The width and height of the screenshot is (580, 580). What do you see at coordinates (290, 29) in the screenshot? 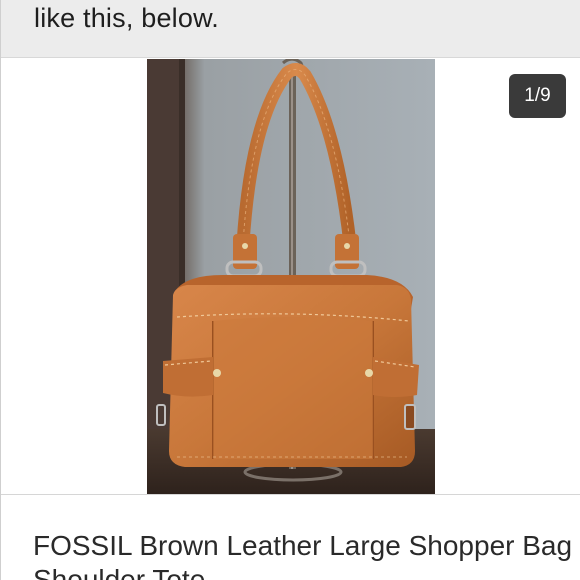
I see `description-snippet-bar: like this, below.` at bounding box center [290, 29].